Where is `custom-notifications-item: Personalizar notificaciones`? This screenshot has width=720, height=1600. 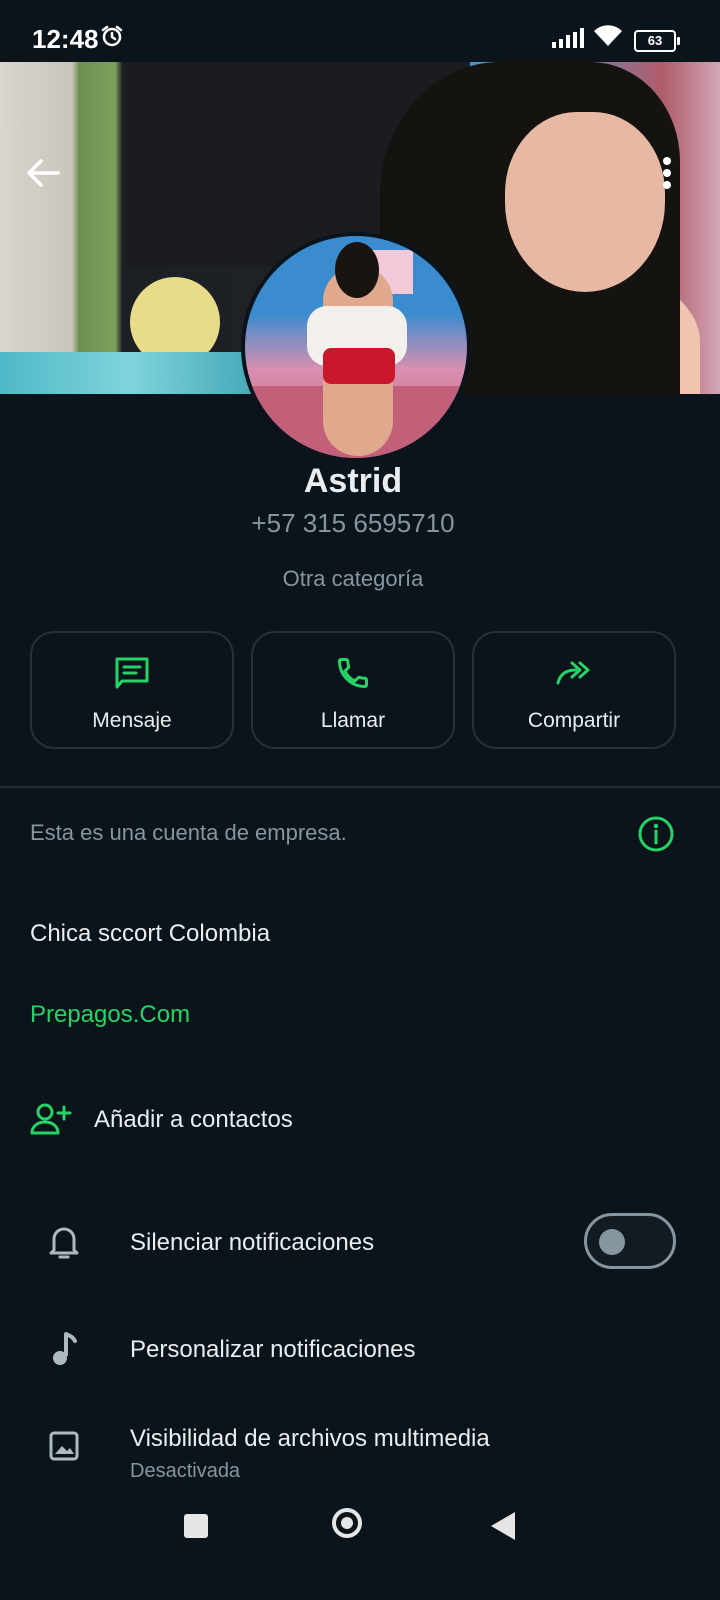 custom-notifications-item: Personalizar notificaciones is located at coordinates (272, 1350).